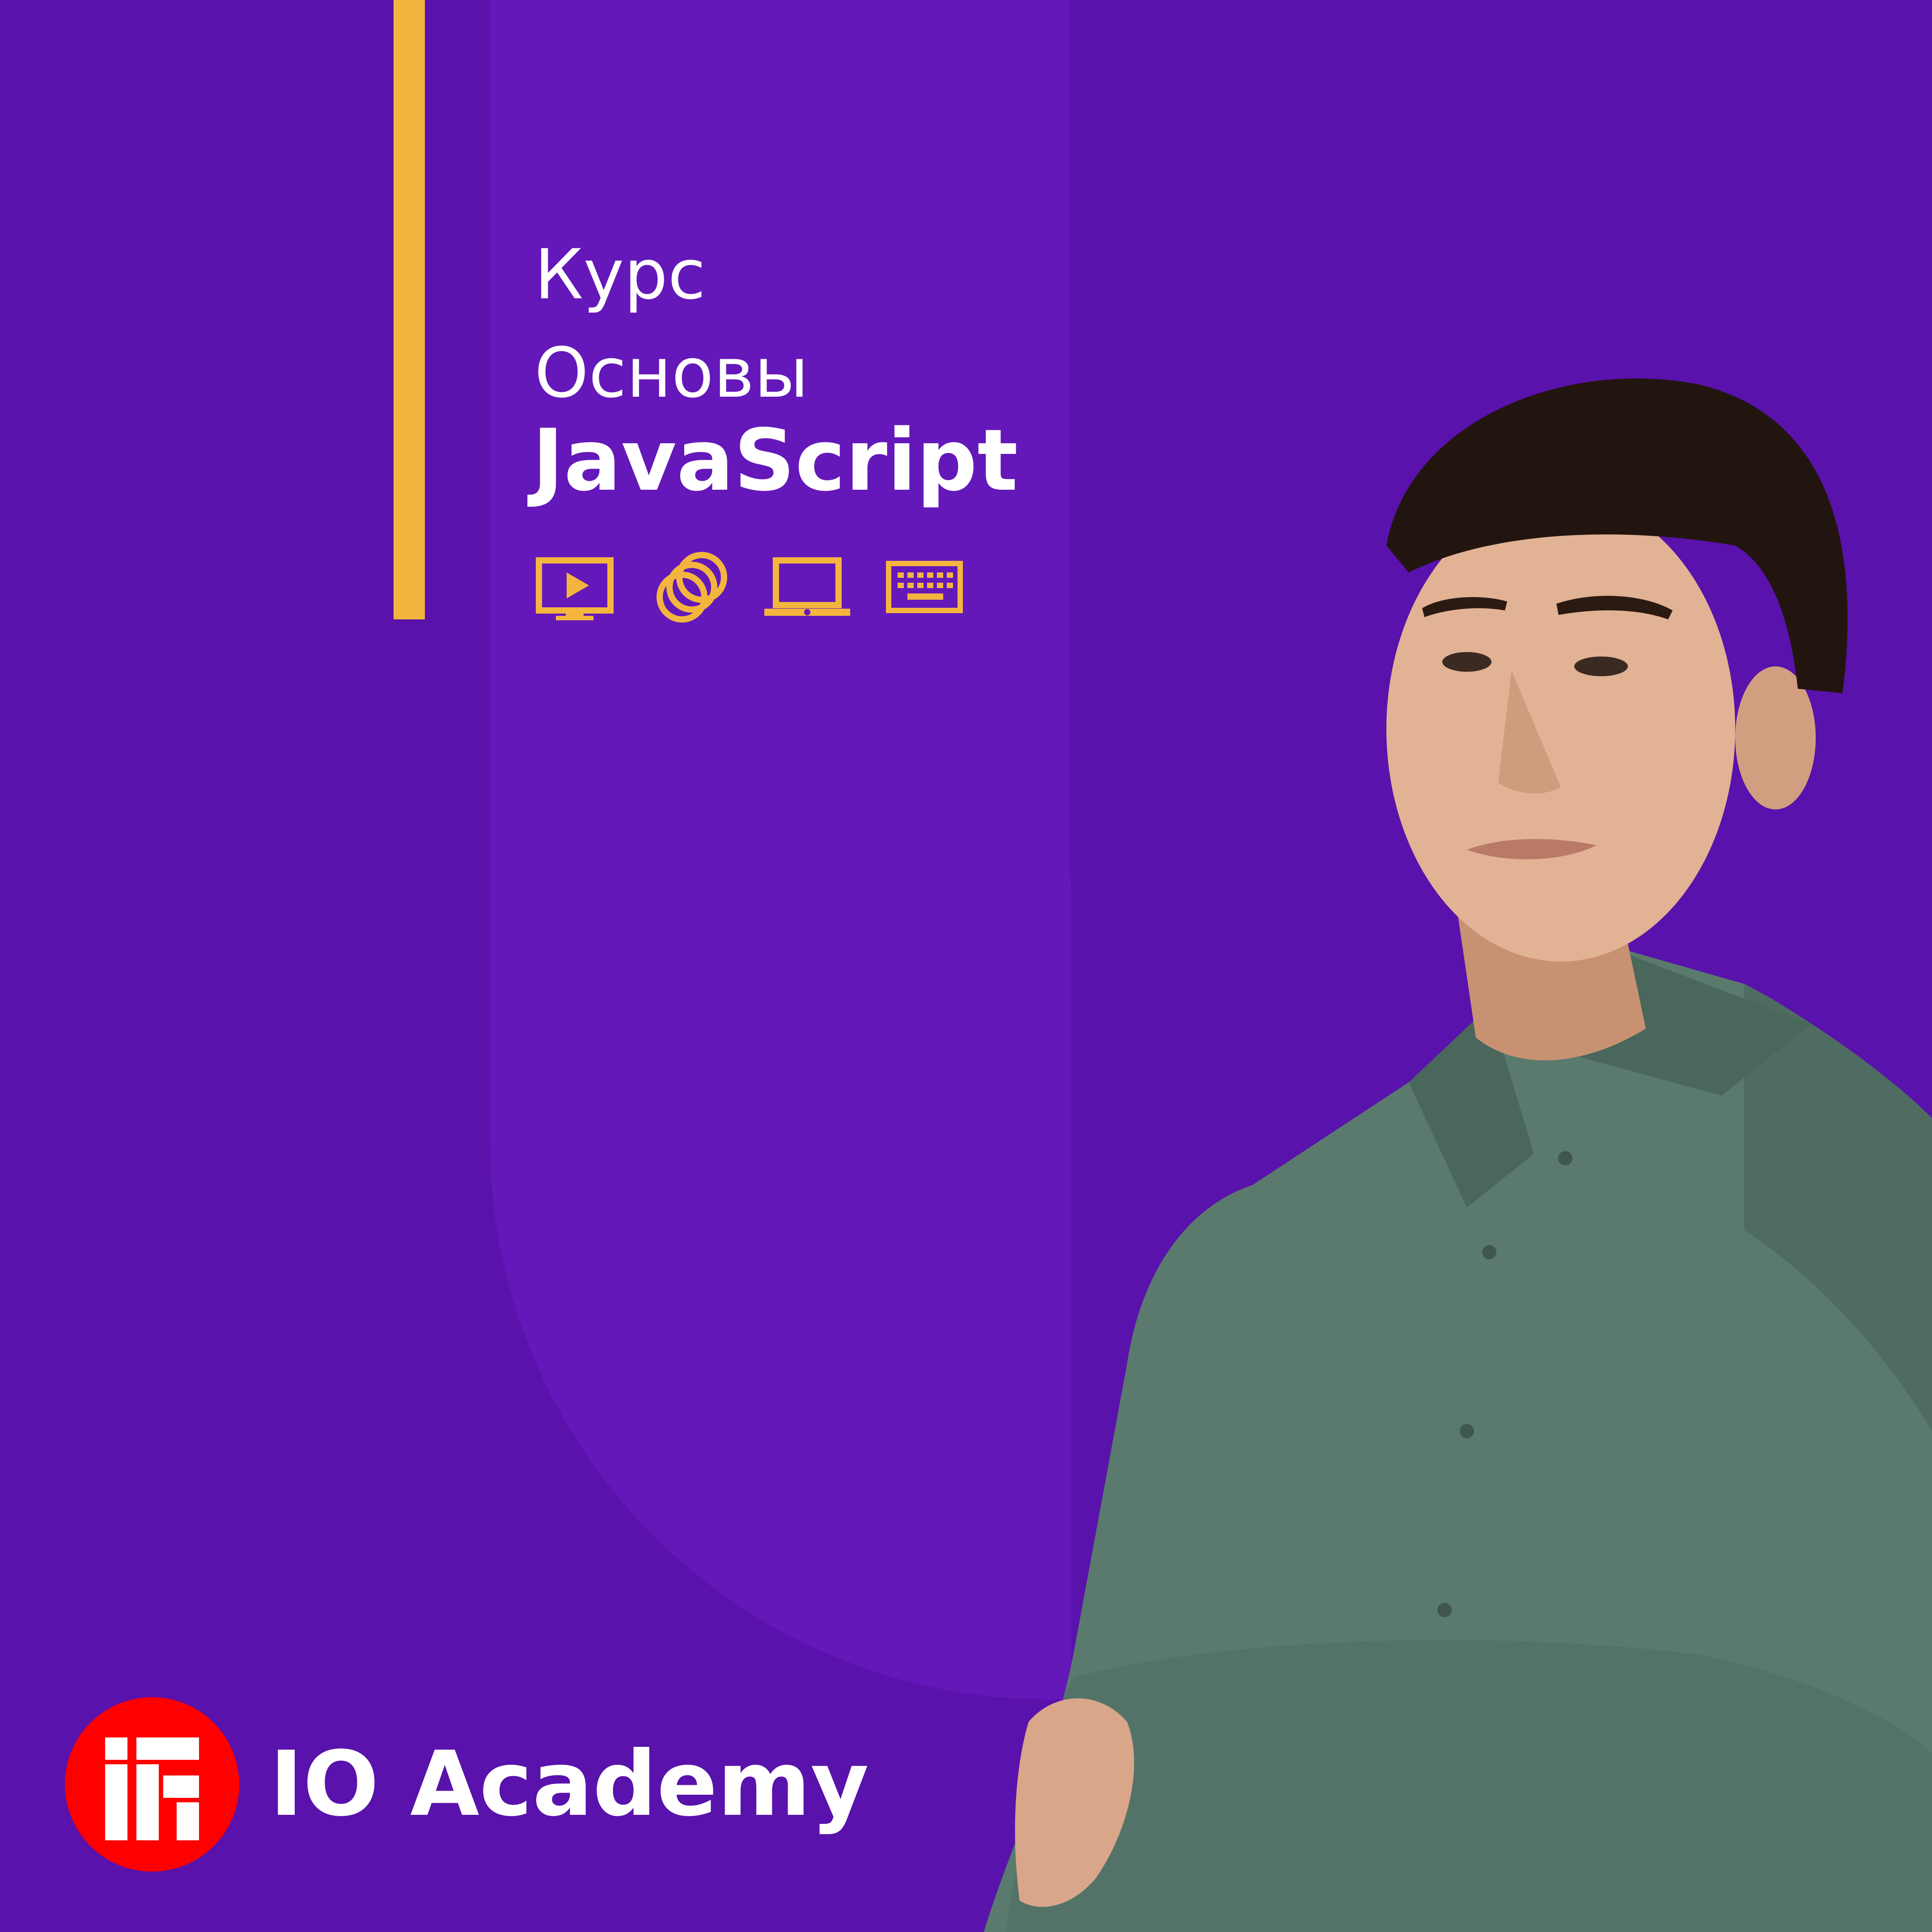 Image resolution: width=1932 pixels, height=1932 pixels. What do you see at coordinates (807, 586) in the screenshot?
I see `laptop-icon` at bounding box center [807, 586].